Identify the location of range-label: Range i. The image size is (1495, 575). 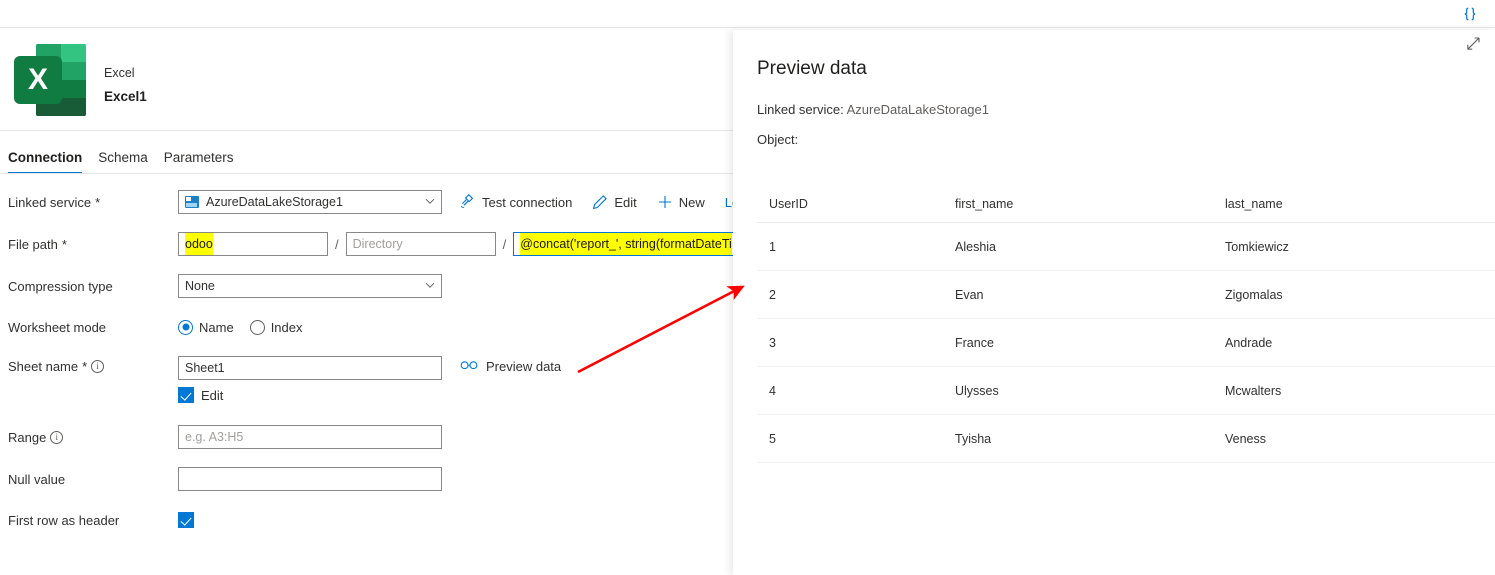
(89, 437).